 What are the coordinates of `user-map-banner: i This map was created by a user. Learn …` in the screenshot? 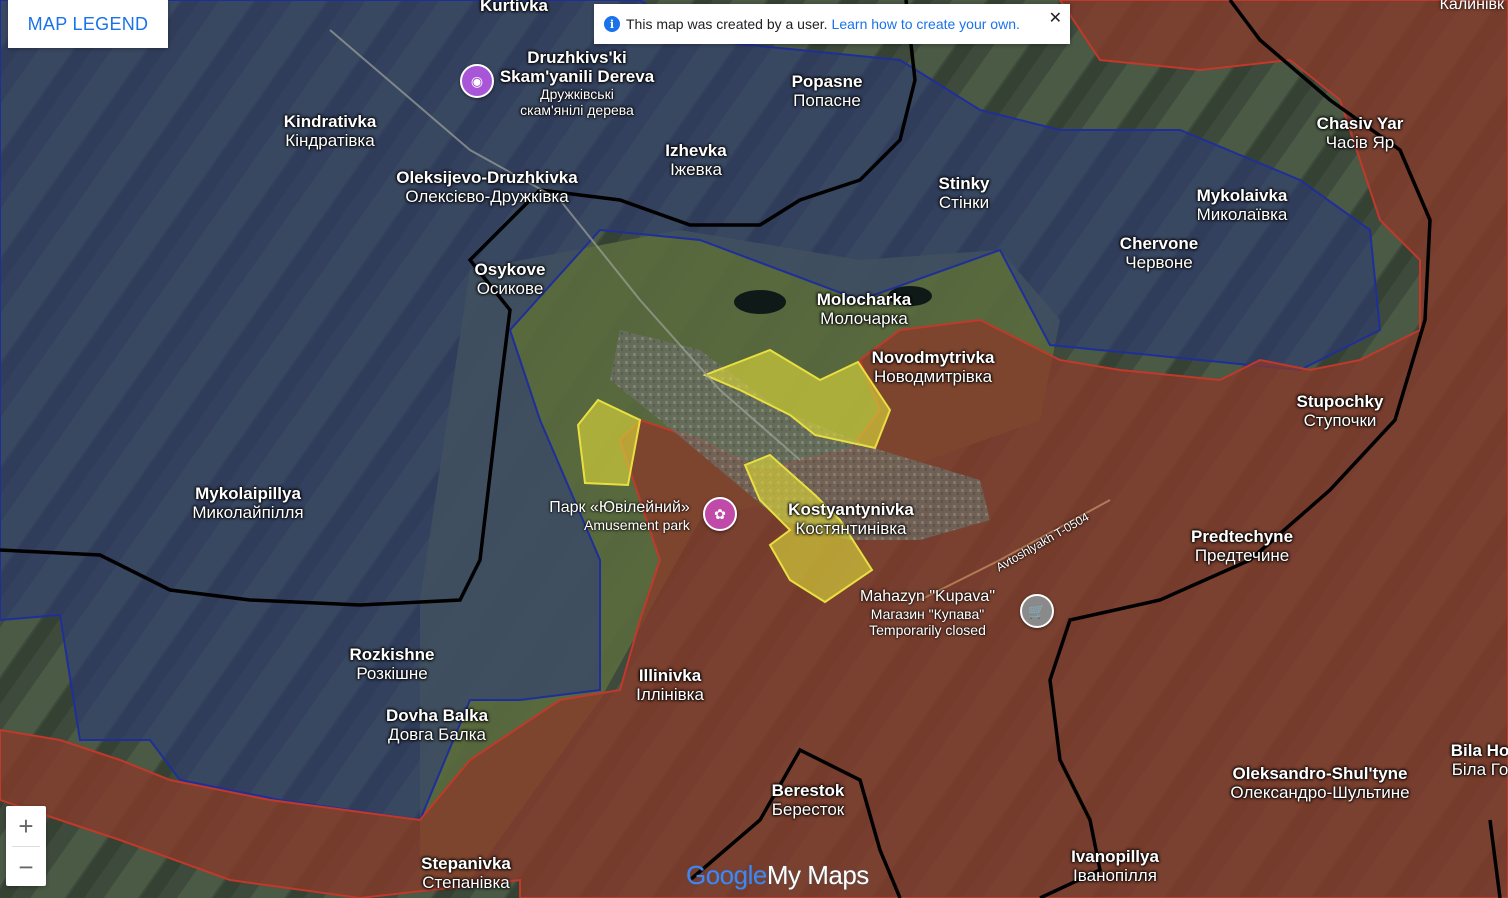 It's located at (832, 24).